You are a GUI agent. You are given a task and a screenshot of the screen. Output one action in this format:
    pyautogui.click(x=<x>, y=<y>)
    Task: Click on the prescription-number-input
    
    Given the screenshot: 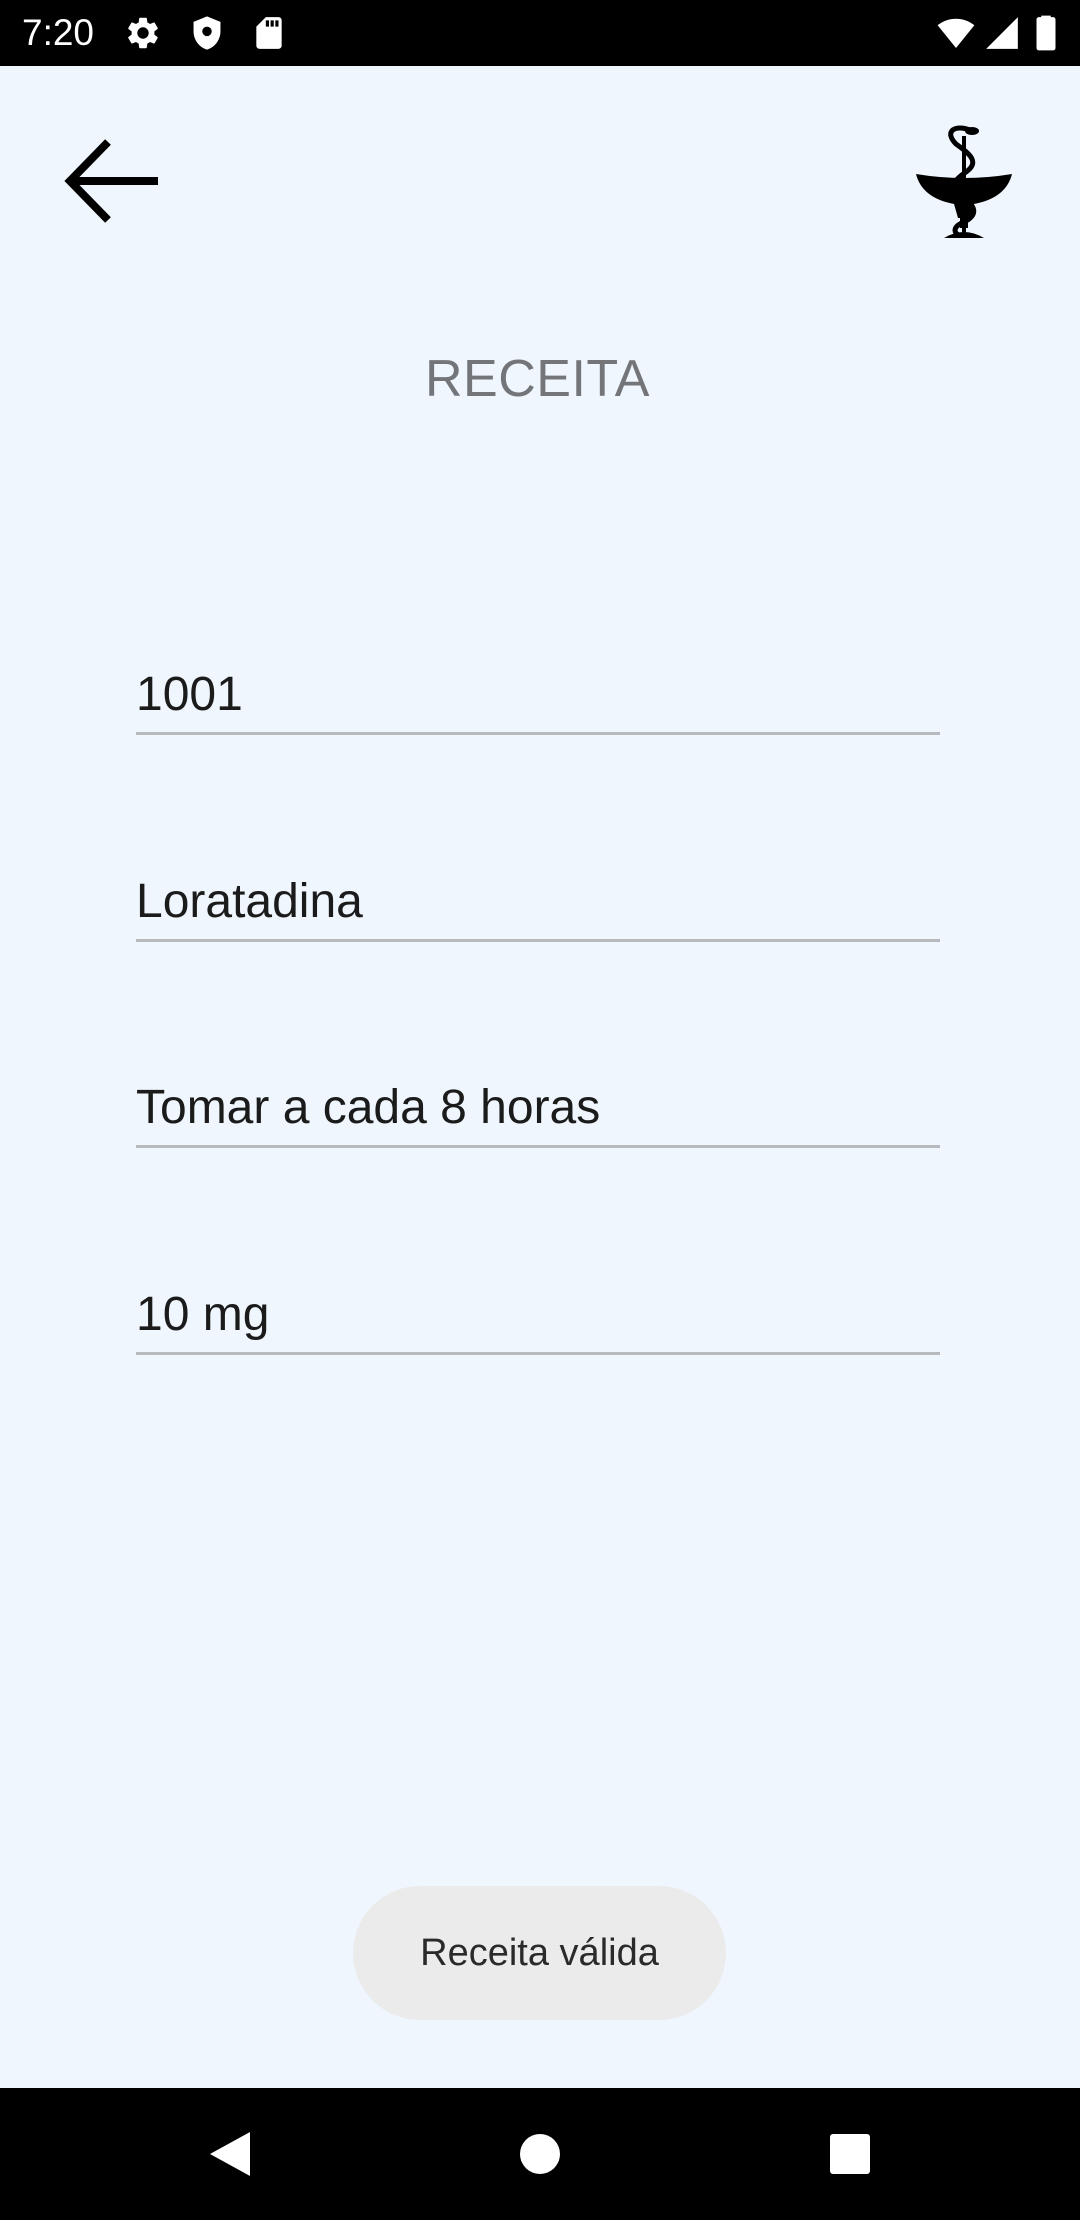 What is the action you would take?
    pyautogui.click(x=538, y=694)
    